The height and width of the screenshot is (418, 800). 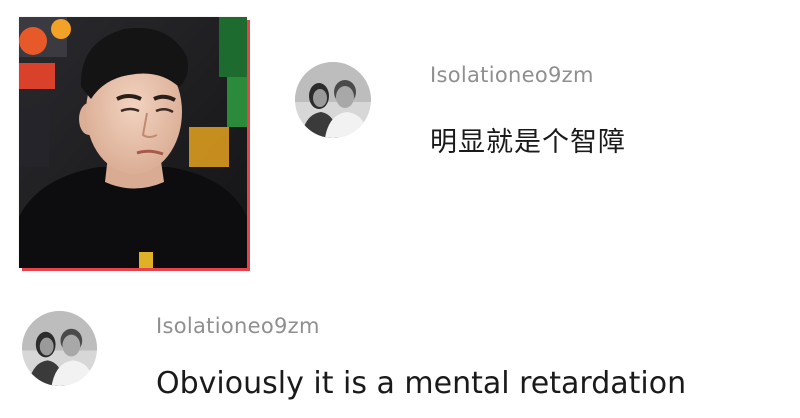 What do you see at coordinates (528, 142) in the screenshot?
I see `comment-text: 明显就是个智障` at bounding box center [528, 142].